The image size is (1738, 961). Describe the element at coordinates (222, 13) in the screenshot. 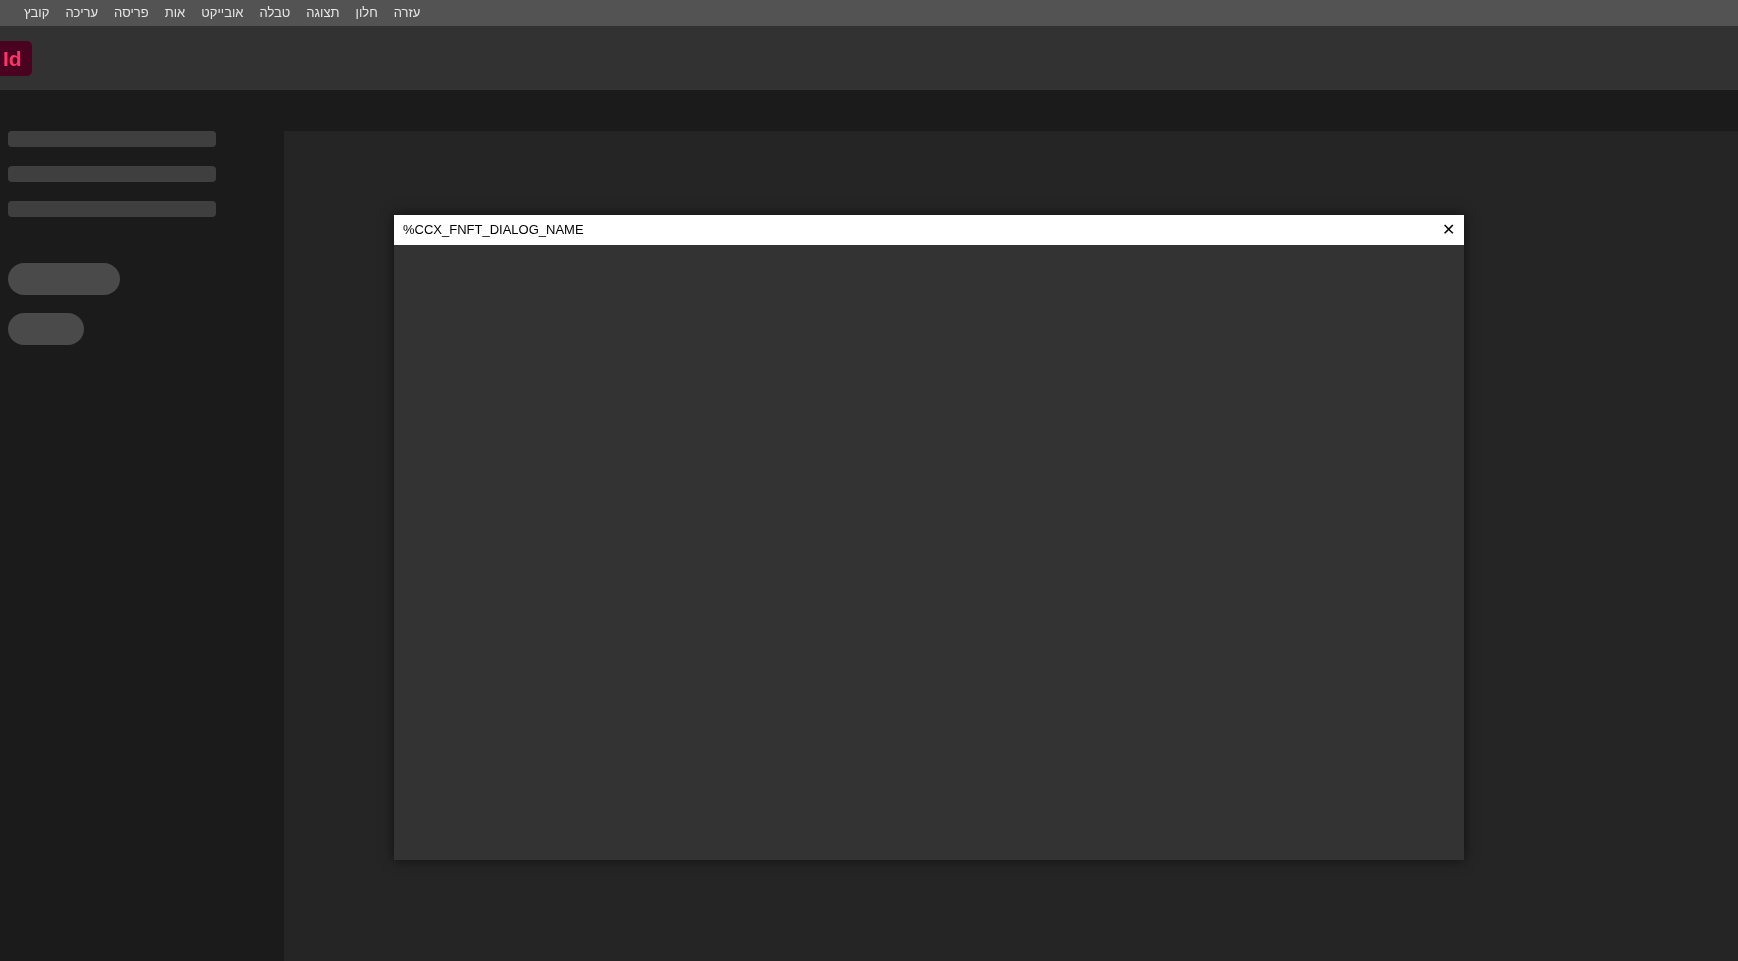

I see `menu-item: אובייקט` at that location.